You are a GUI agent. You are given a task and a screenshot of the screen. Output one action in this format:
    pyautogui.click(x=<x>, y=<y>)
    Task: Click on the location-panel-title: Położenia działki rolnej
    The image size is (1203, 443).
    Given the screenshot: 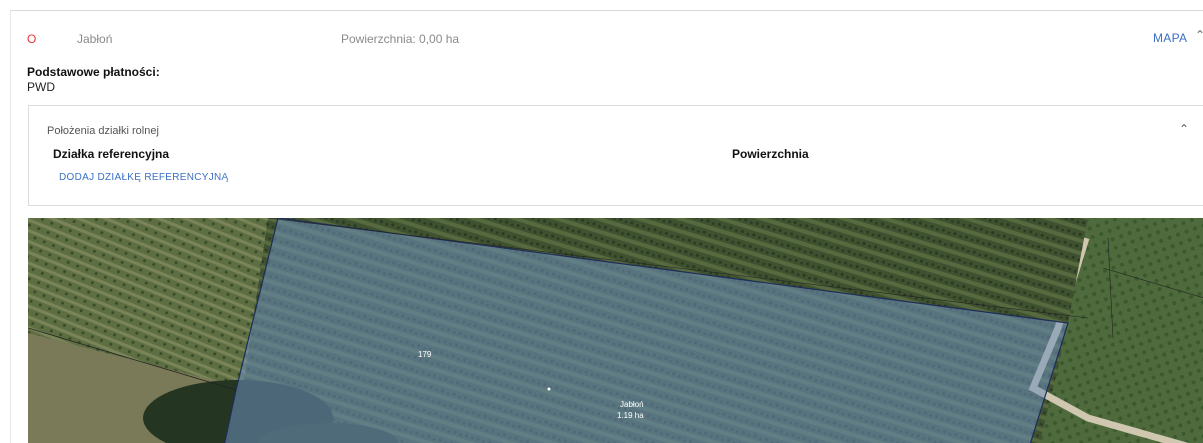 What is the action you would take?
    pyautogui.click(x=103, y=131)
    